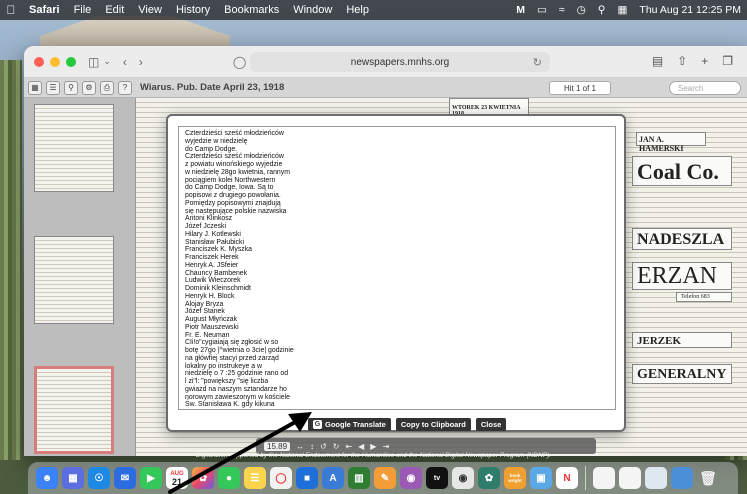 The image size is (747, 494). I want to click on appletv-icon: tv, so click(437, 478).